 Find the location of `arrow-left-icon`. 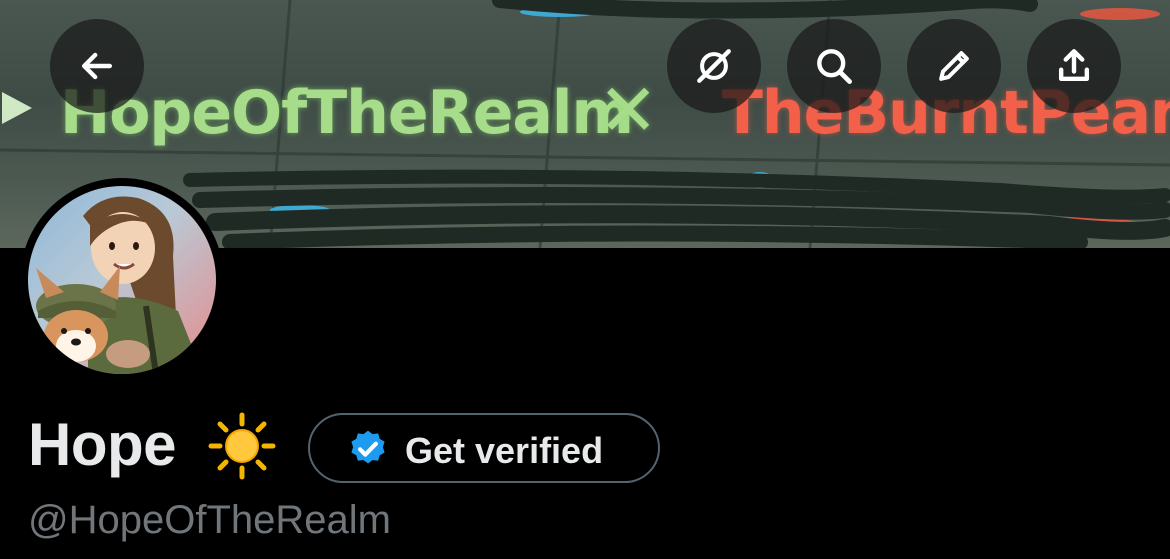

arrow-left-icon is located at coordinates (97, 66).